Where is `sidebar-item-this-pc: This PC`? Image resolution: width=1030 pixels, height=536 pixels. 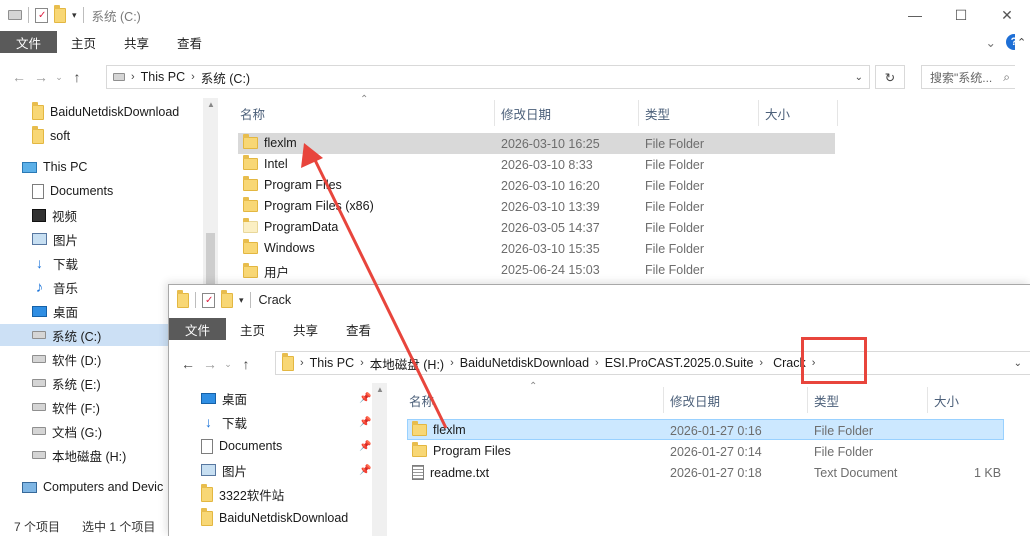
sidebar-item-this-pc: This PC is located at coordinates (54, 167).